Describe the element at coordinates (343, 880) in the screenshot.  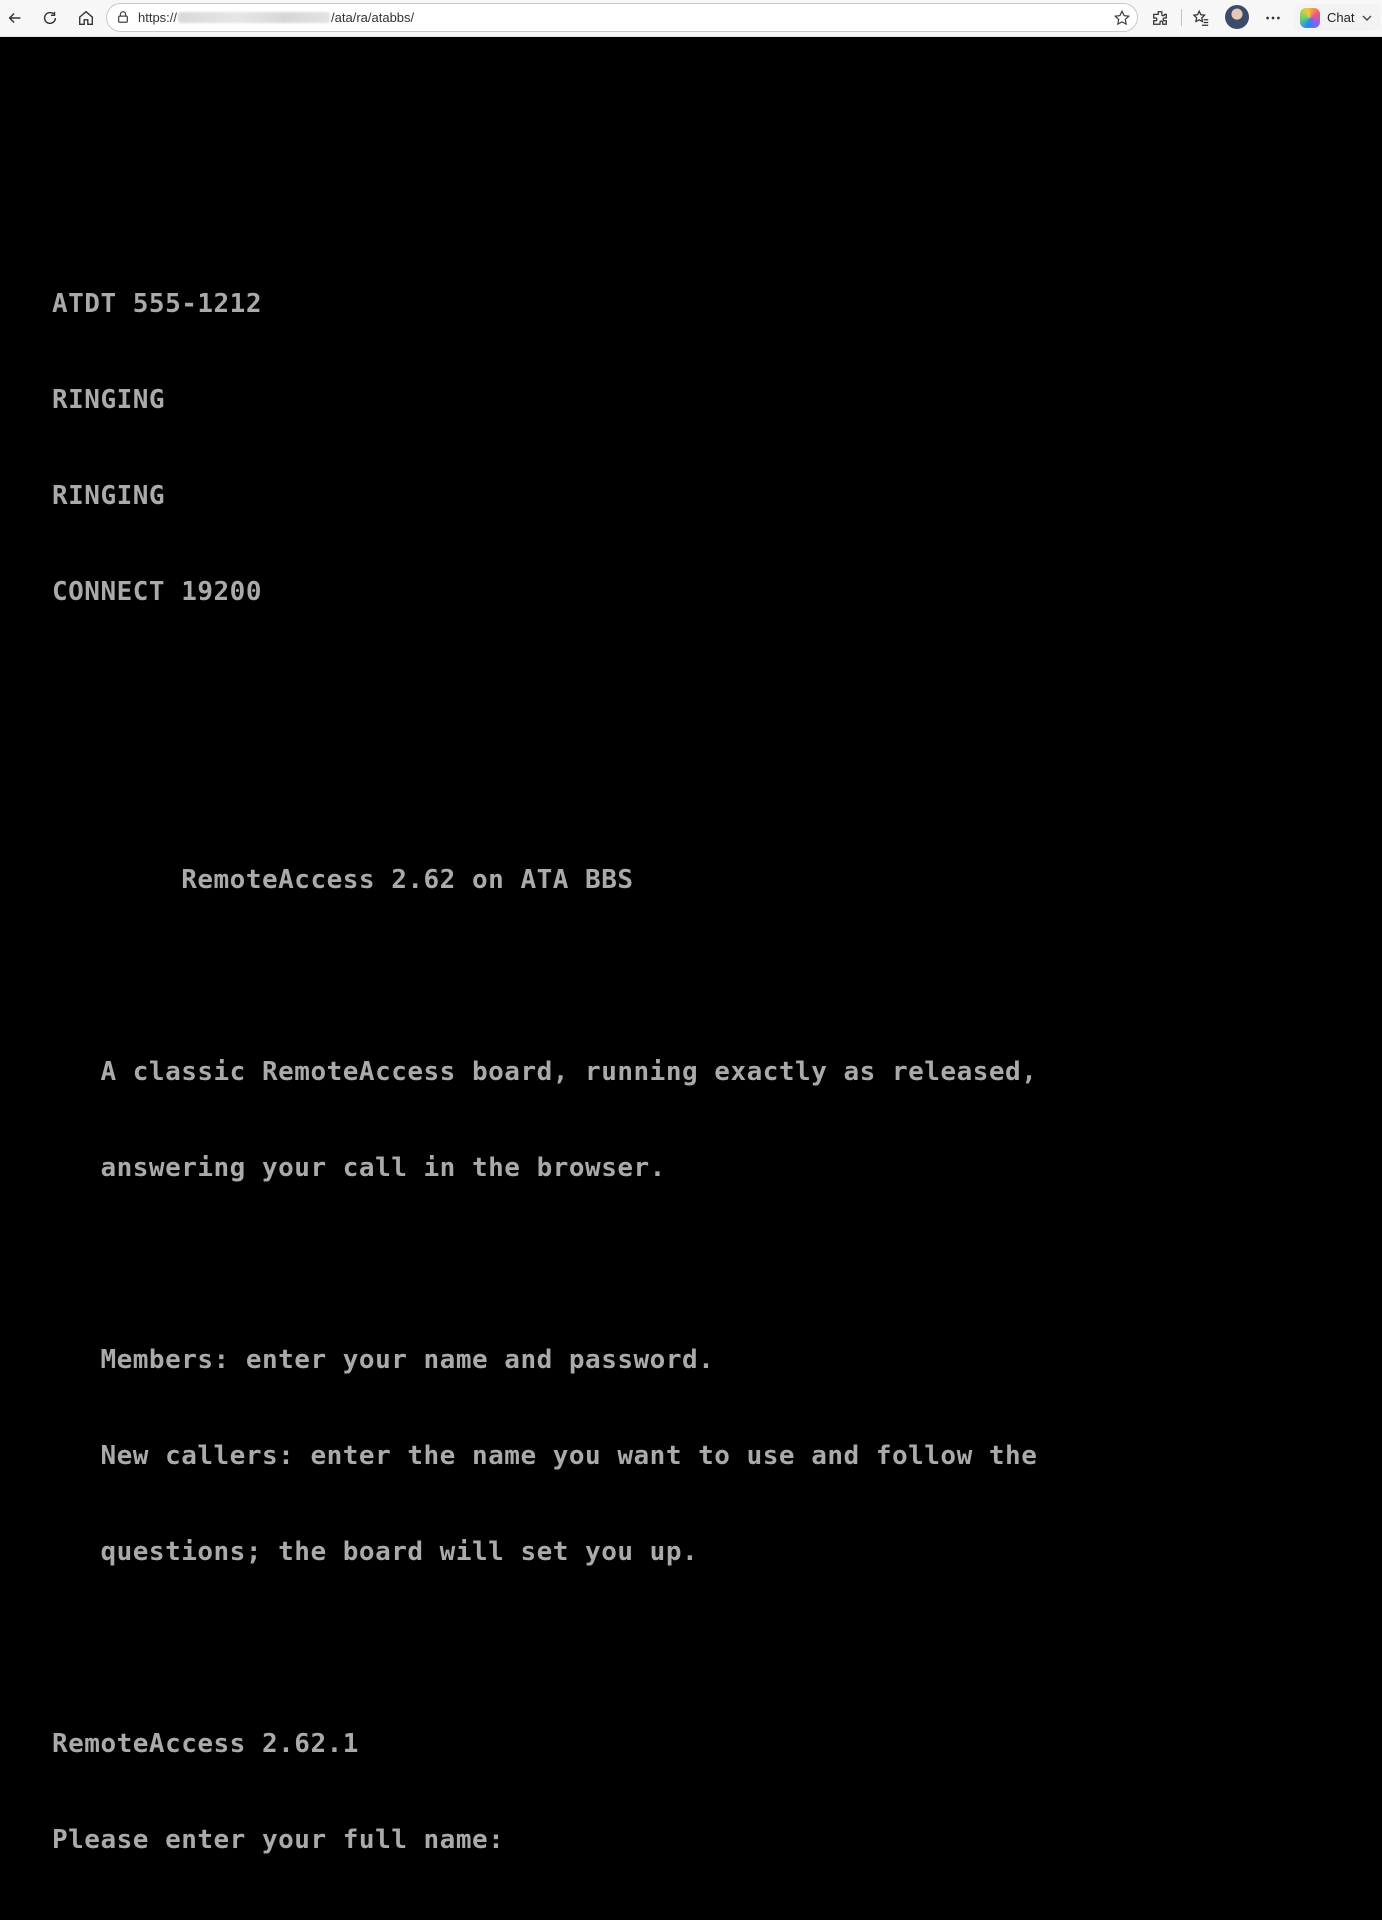
I see `terminal-line: RemoteAccess 2.62 on ATA BBS` at that location.